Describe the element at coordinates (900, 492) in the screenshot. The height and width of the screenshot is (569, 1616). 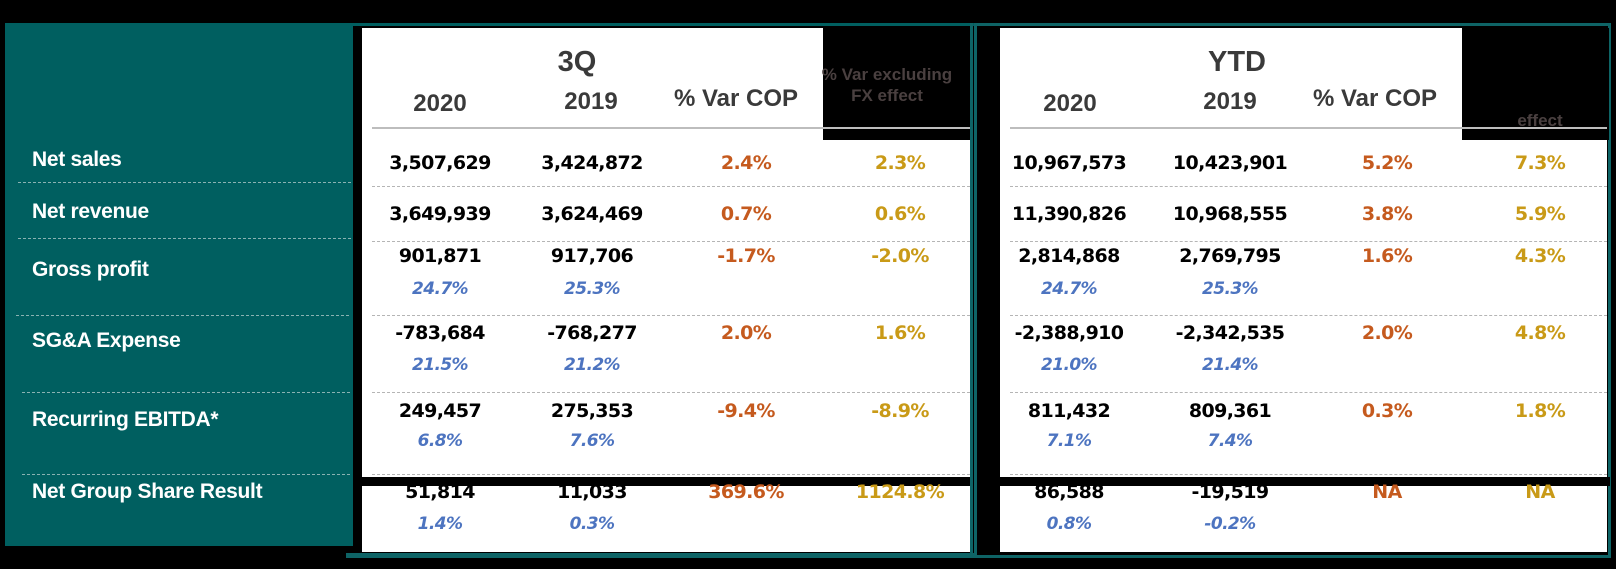
I see `q3-var-fx: 1124.8%` at that location.